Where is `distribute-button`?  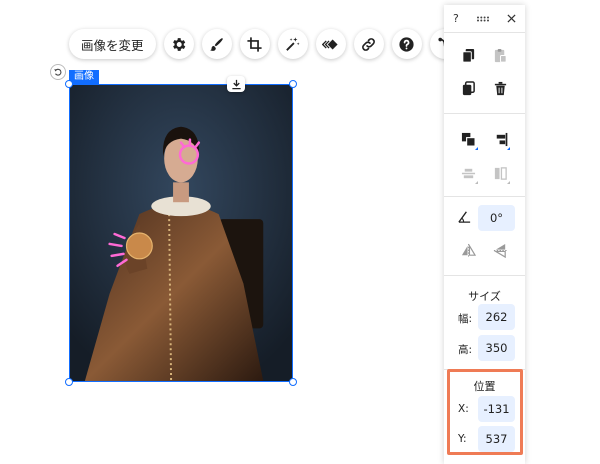
distribute-button is located at coordinates (468, 173).